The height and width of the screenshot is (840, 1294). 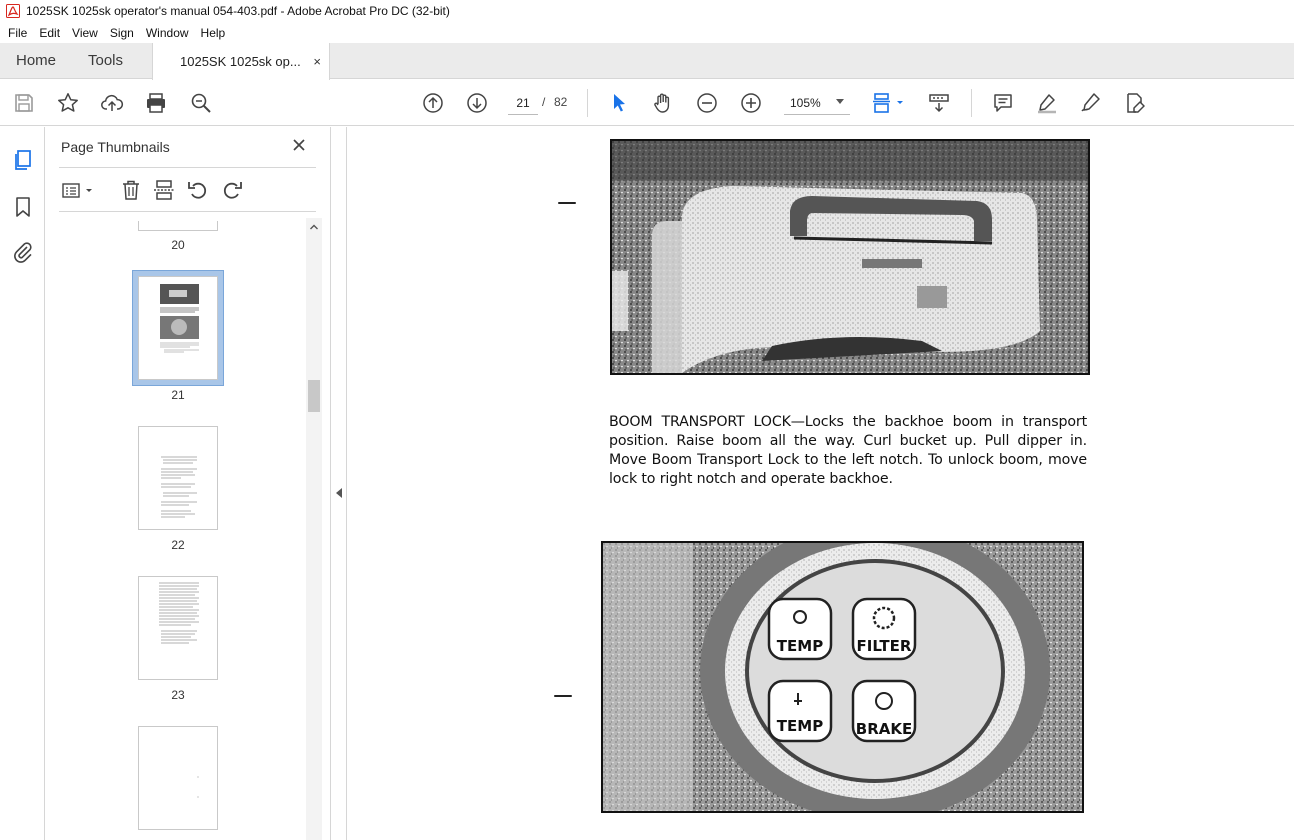 What do you see at coordinates (178, 695) in the screenshot?
I see `thumbnail-label: 23` at bounding box center [178, 695].